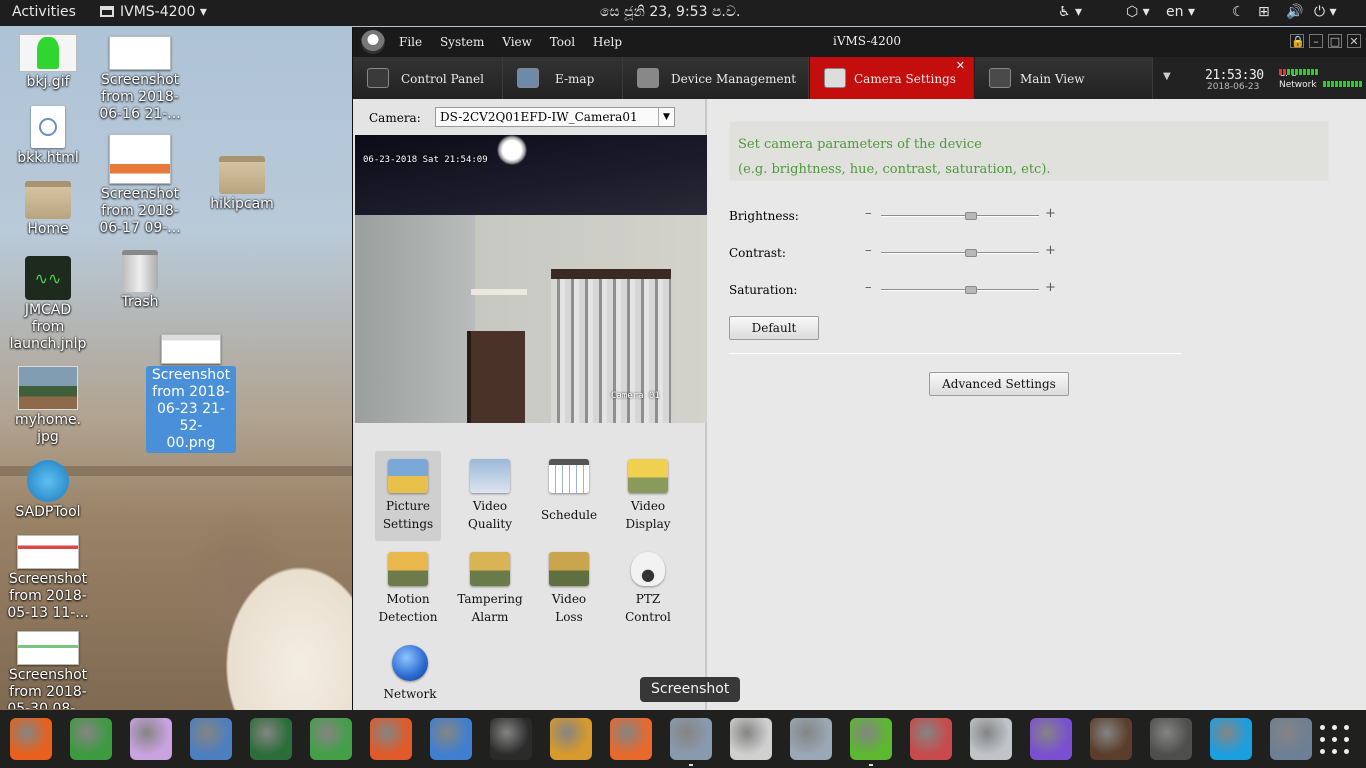 The height and width of the screenshot is (768, 1366). What do you see at coordinates (971, 216) in the screenshot?
I see `brightness-slider-thumb` at bounding box center [971, 216].